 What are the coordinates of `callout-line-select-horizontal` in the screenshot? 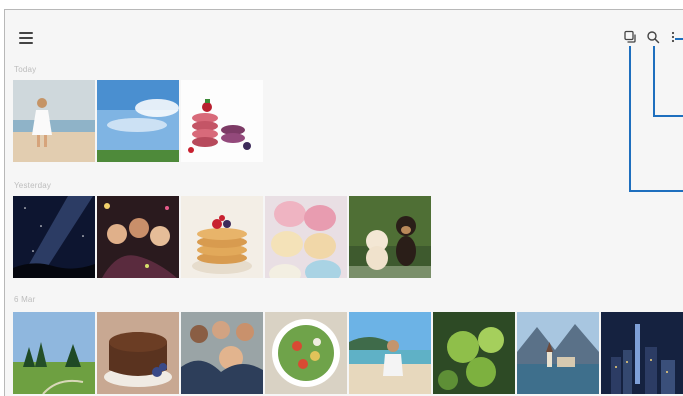 It's located at (656, 191).